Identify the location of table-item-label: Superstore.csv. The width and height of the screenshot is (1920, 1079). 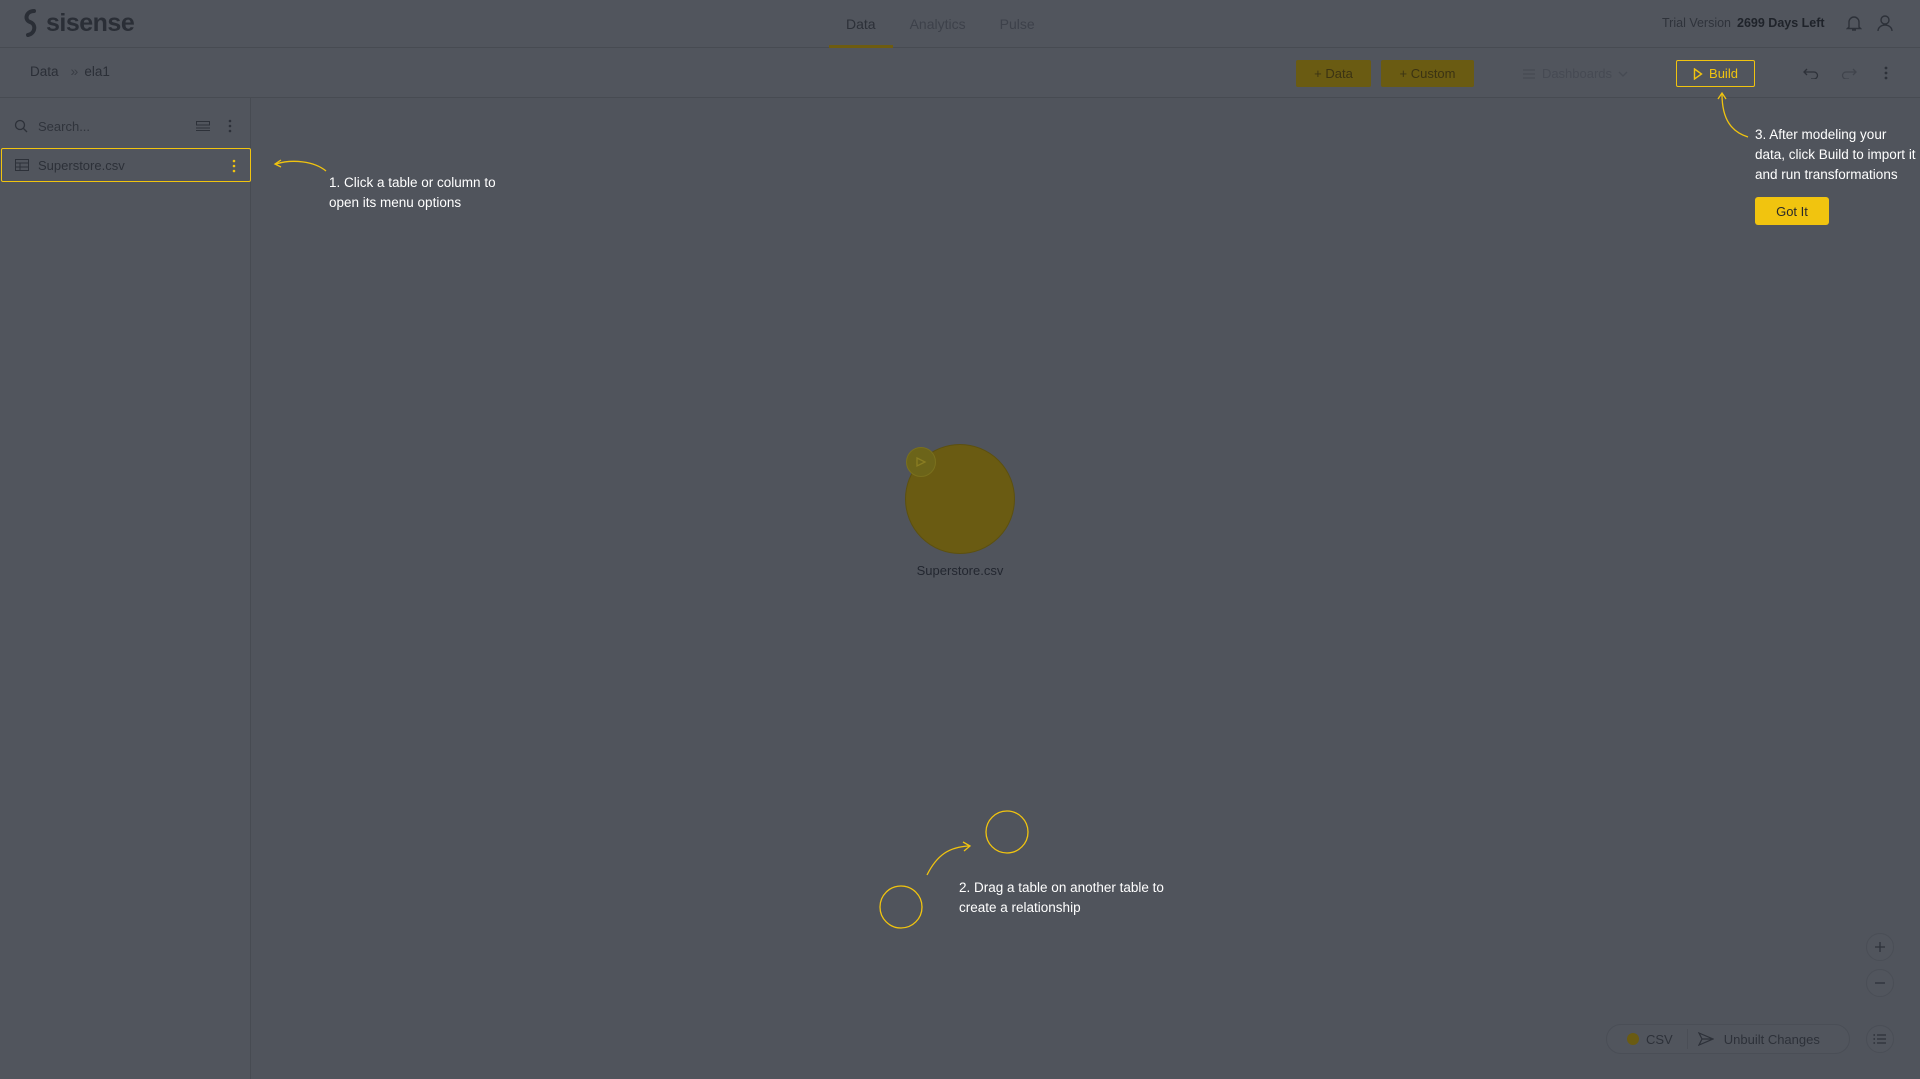
(81, 165).